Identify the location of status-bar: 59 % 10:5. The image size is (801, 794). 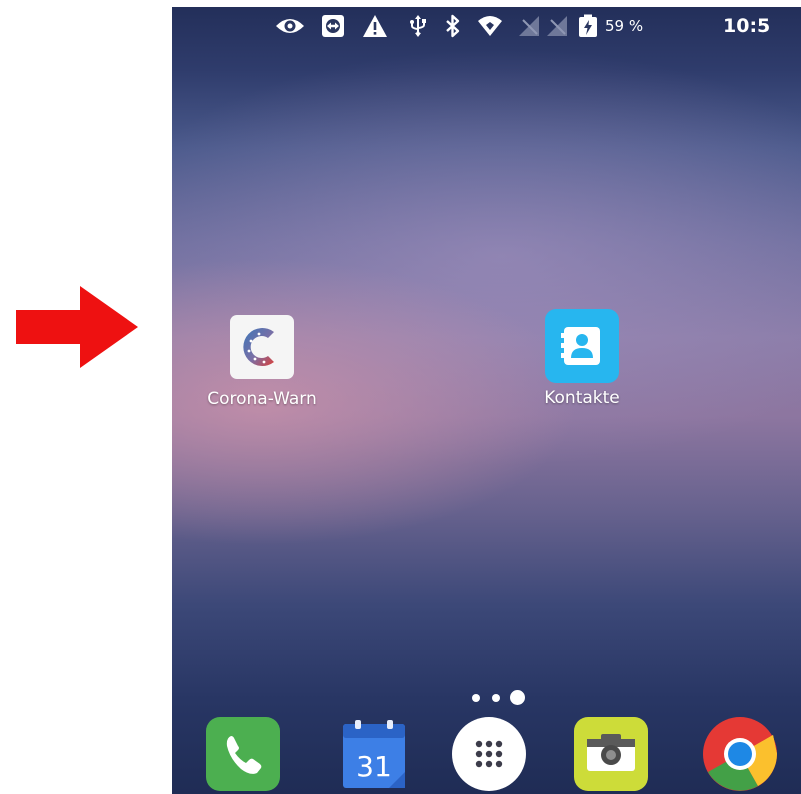
(486, 26).